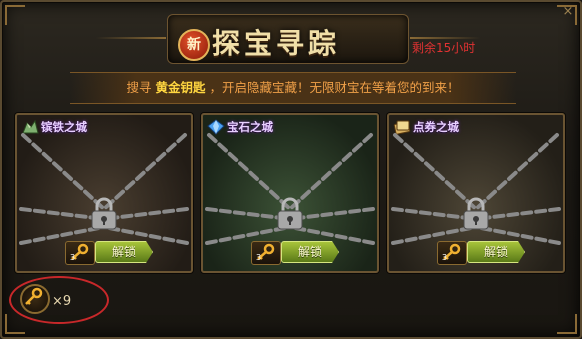 The height and width of the screenshot is (339, 582). I want to click on treasure-card-iron: 镔铁之城 3 解锁, so click(104, 193).